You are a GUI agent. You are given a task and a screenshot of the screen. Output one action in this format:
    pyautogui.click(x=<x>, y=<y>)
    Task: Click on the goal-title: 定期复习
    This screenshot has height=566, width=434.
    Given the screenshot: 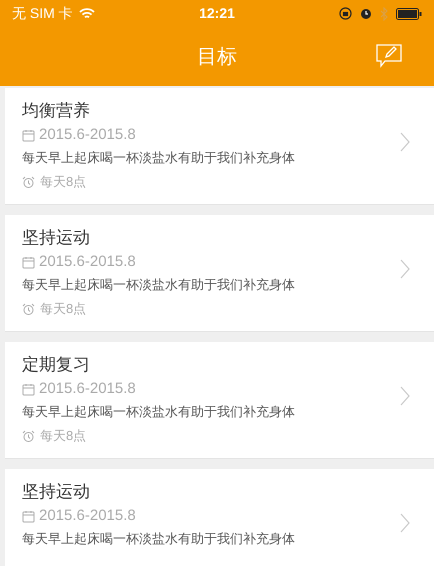 What is the action you would take?
    pyautogui.click(x=56, y=365)
    